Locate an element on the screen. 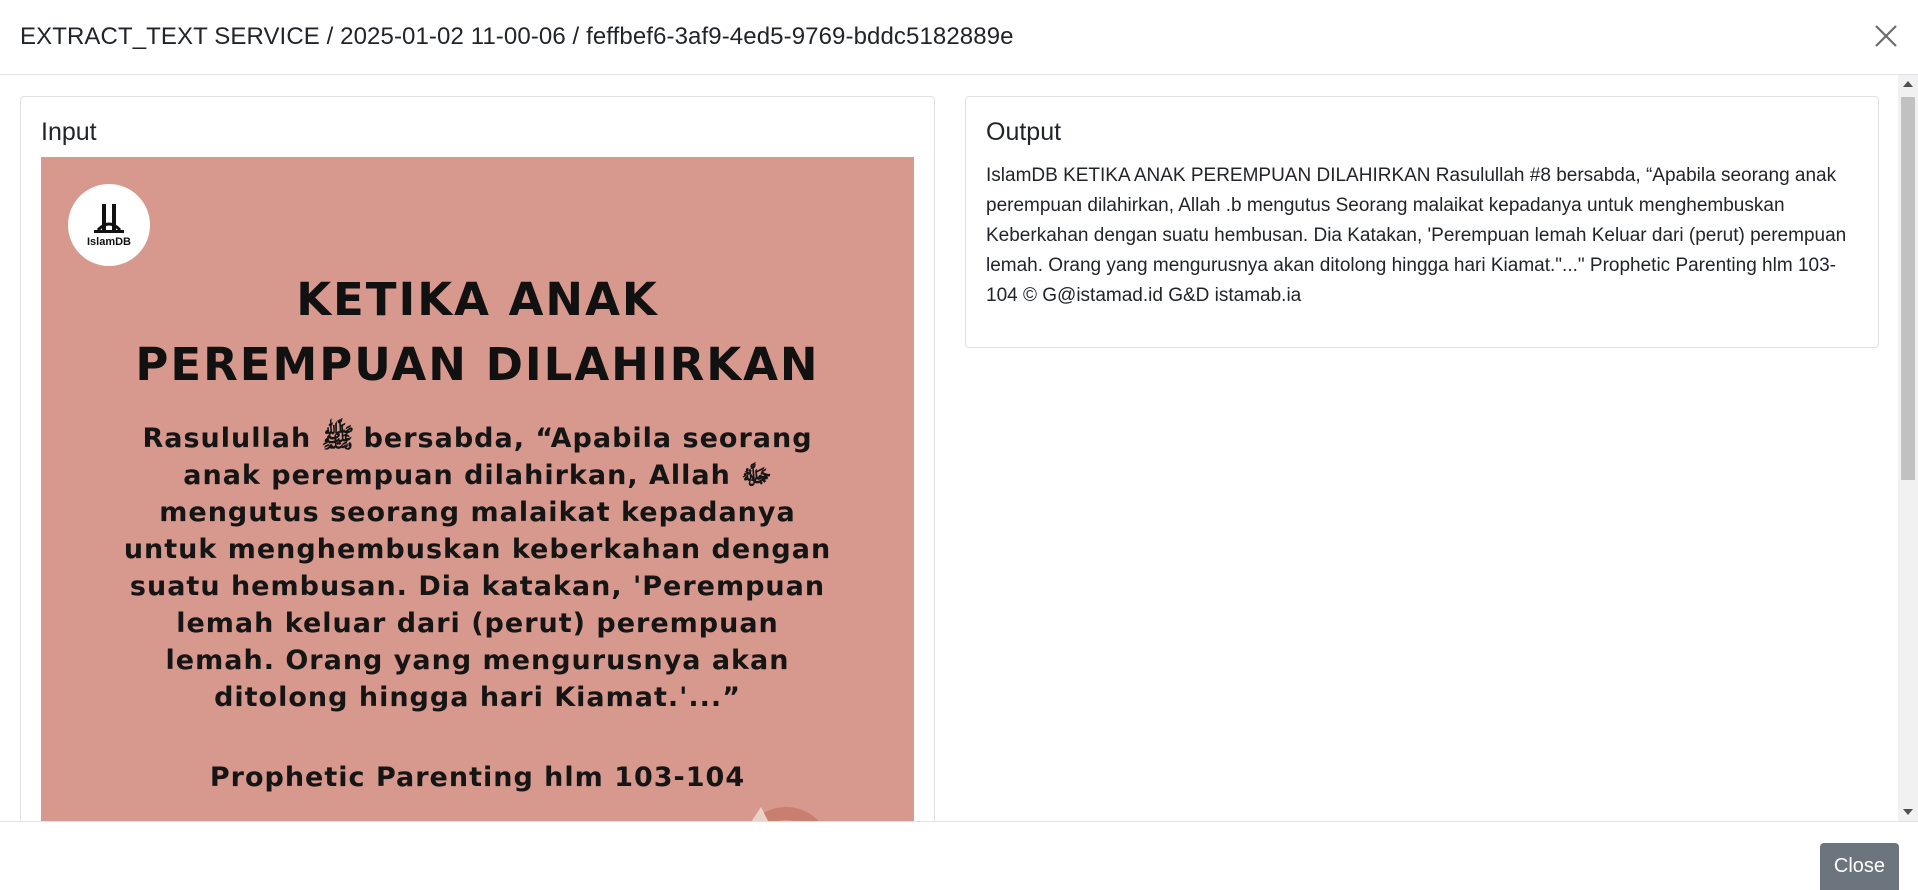 The height and width of the screenshot is (890, 1918). poster-body-line: untuk menghembuskan keberkahan dengan is located at coordinates (477, 549).